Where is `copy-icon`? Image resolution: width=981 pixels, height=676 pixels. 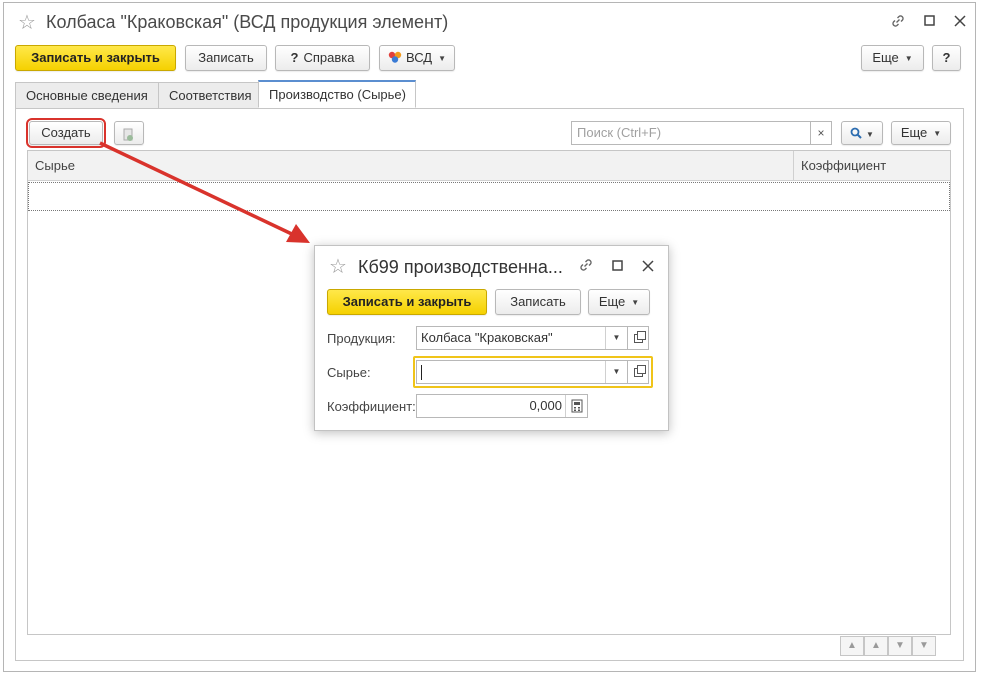
copy-icon is located at coordinates (129, 138).